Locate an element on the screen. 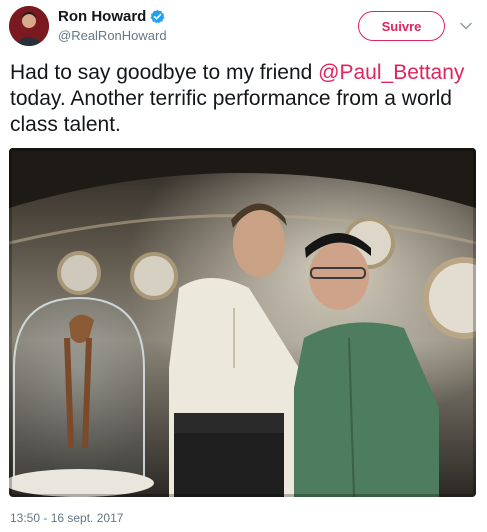 The image size is (487, 532). tweet-timestamp: 13:50 - 16 sept. 2017 is located at coordinates (66, 518).